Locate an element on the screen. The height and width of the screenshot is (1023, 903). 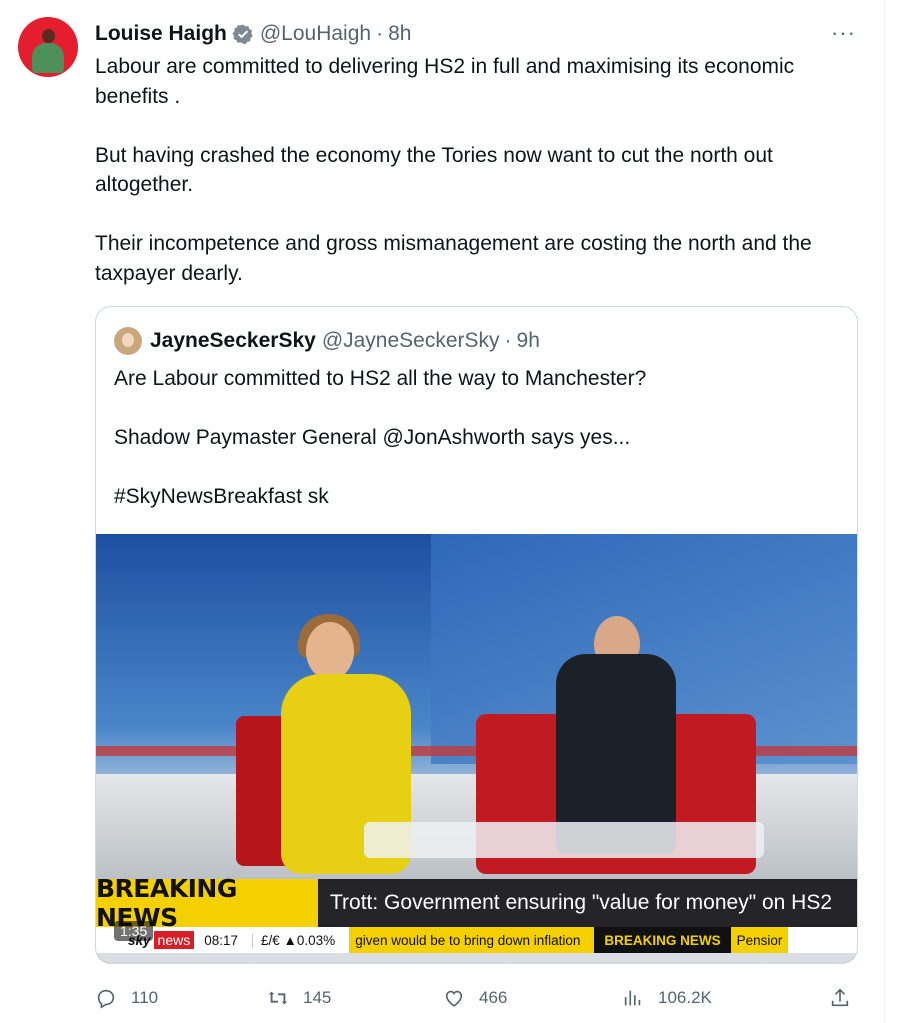
avatar is located at coordinates (48, 47).